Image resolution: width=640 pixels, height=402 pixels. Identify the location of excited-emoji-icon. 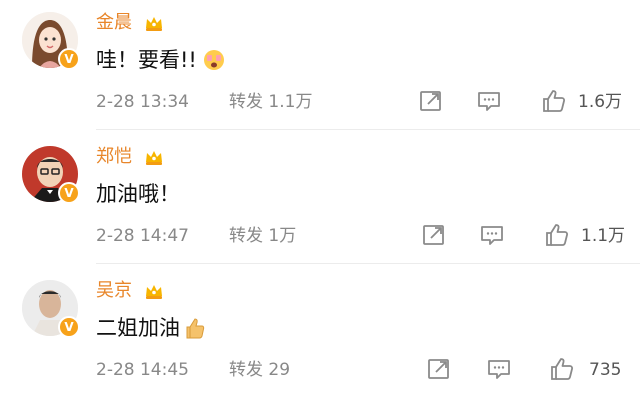
(213, 60).